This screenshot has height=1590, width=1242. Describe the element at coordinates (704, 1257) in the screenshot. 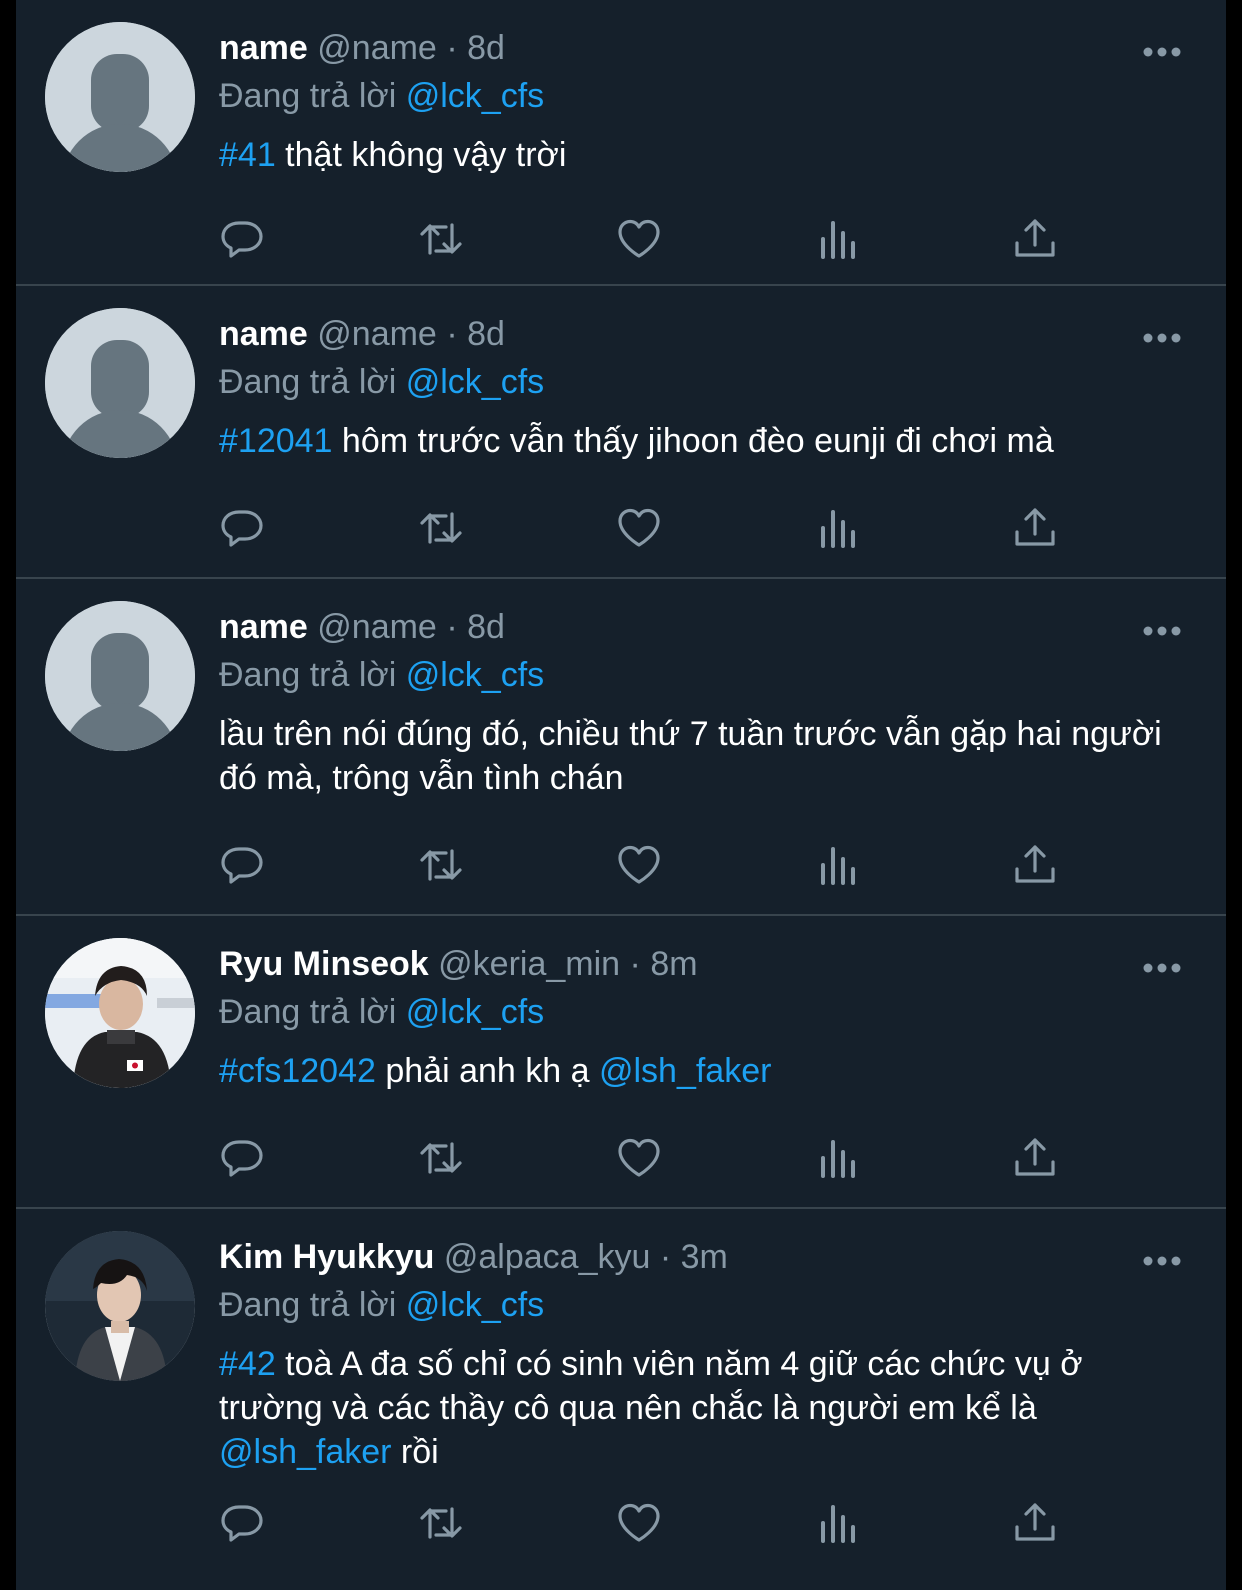

I see `timestamp: 3m` at that location.